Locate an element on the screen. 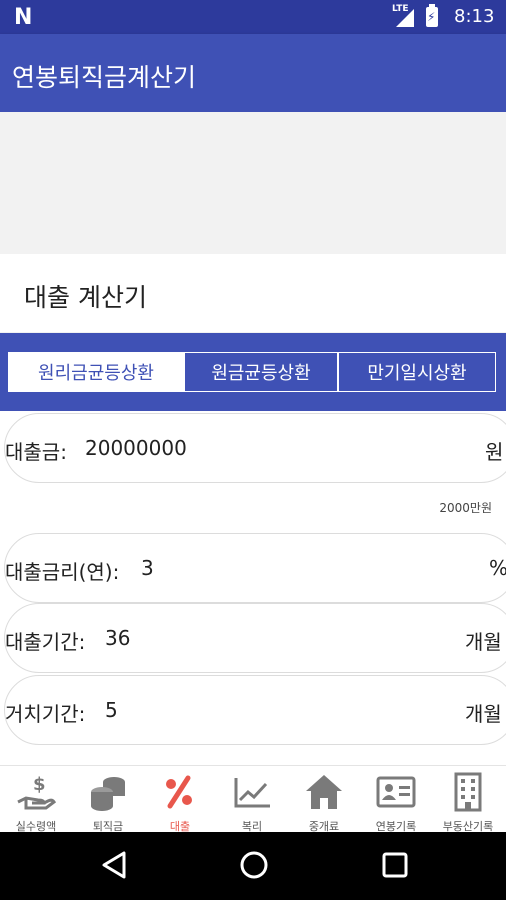  nav-item-salary-record: 연봉기록 is located at coordinates (396, 799).